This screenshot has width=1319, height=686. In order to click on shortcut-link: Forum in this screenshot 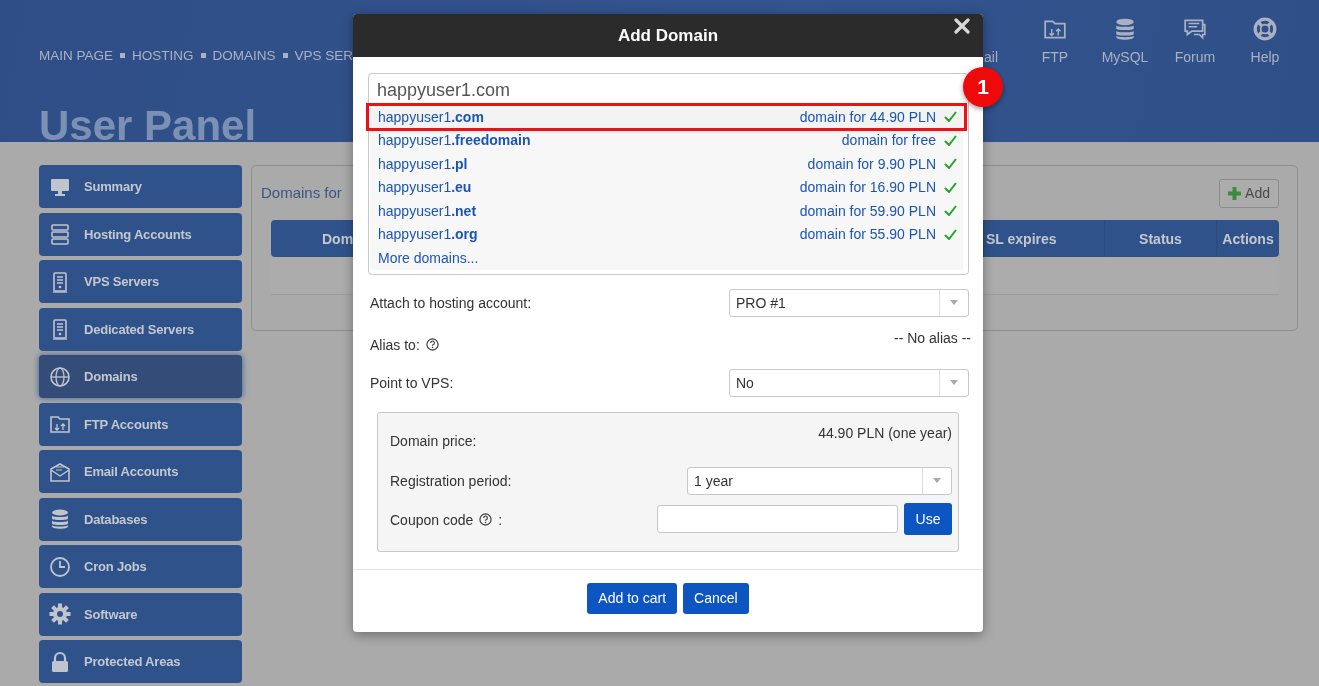, I will do `click(1195, 57)`.